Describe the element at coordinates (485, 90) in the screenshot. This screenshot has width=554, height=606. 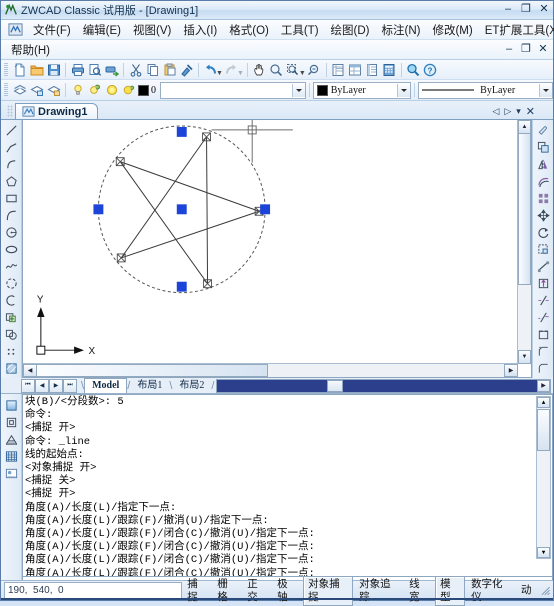
I see `linetype-combo: ByLayer` at that location.